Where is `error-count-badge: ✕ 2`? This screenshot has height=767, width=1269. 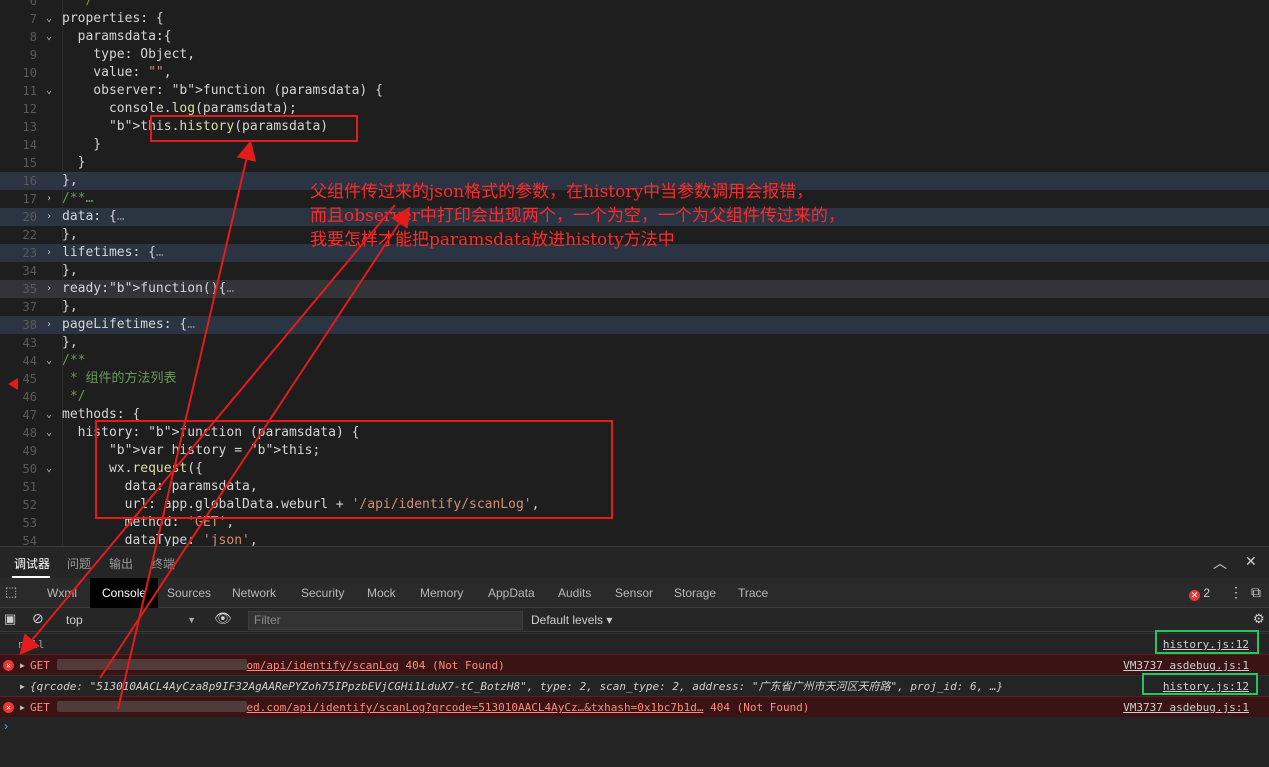
error-count-badge: ✕ 2 is located at coordinates (1199, 593).